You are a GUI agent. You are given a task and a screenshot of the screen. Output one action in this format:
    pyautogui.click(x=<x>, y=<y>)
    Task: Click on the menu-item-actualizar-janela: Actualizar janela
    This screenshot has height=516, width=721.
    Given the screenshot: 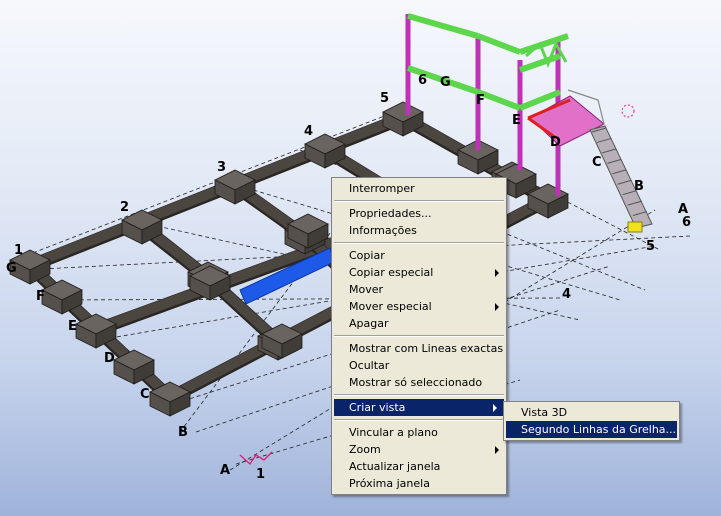 What is the action you would take?
    pyautogui.click(x=419, y=466)
    